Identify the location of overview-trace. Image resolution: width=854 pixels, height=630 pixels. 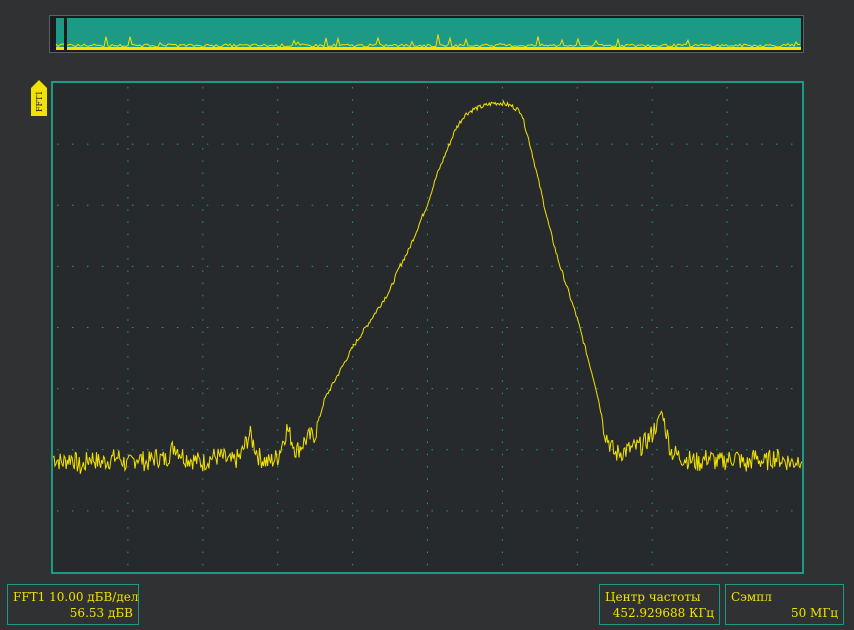
(428, 34).